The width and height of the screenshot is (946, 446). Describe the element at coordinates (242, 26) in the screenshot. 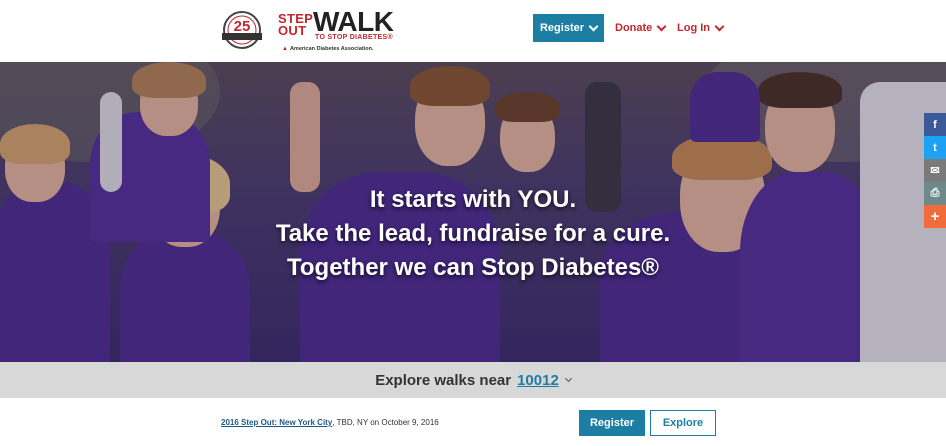

I see `badge-number: 25` at that location.